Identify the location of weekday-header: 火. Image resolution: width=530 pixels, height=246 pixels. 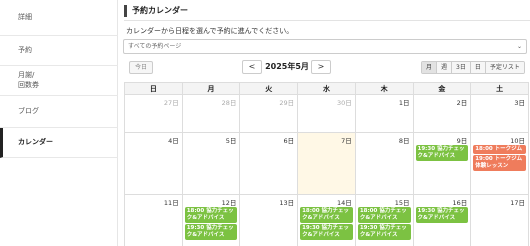
(269, 88).